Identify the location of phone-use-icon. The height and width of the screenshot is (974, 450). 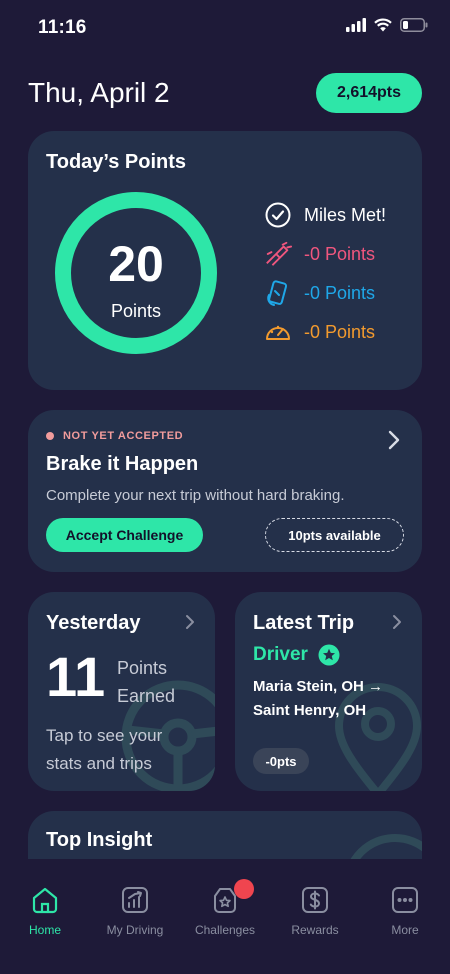
(278, 293).